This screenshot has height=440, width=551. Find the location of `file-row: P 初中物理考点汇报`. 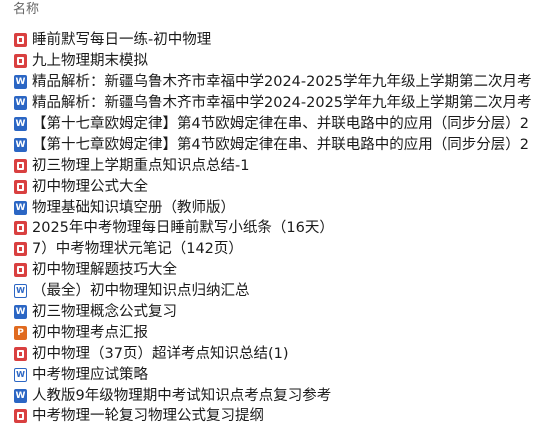

file-row: P 初中物理考点汇报 is located at coordinates (275, 332).